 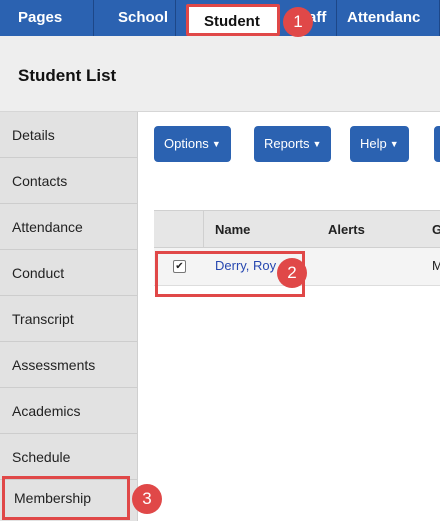 What do you see at coordinates (66, 498) in the screenshot?
I see `sidebar-item-membership: Membership` at bounding box center [66, 498].